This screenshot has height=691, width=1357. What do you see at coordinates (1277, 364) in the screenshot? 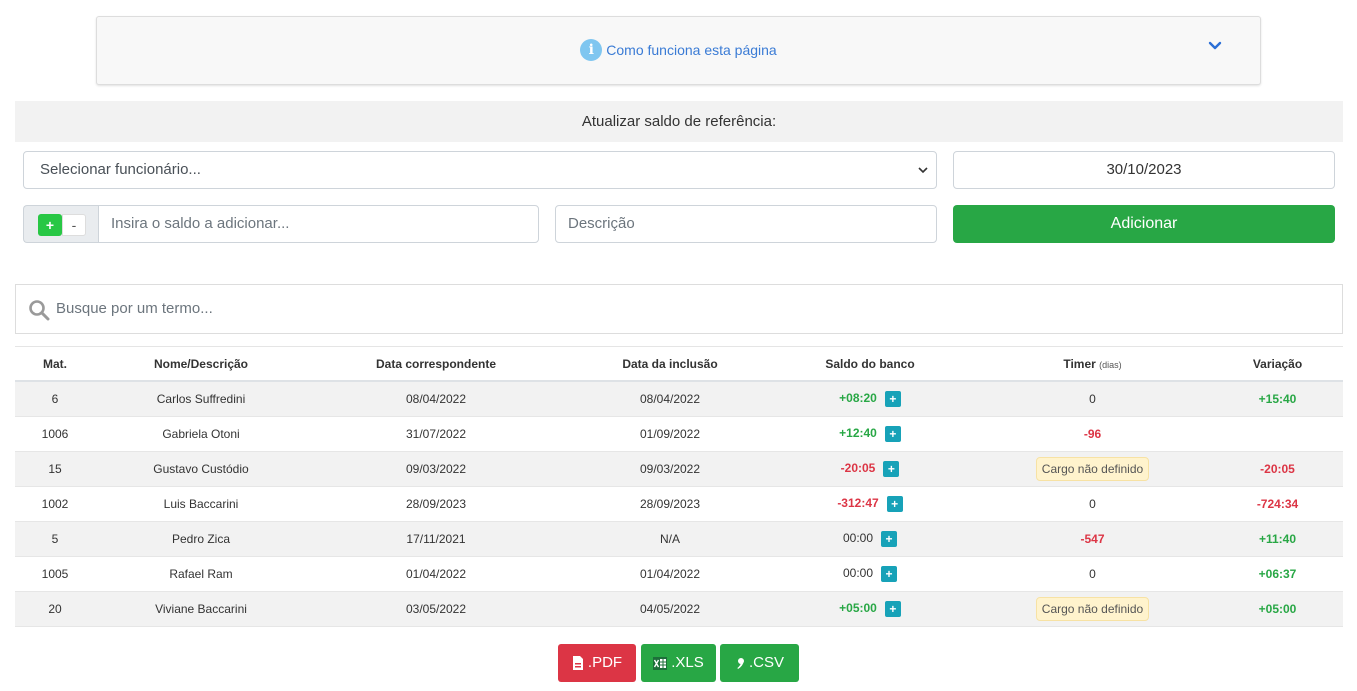
I see `header-variacao: Variação` at bounding box center [1277, 364].